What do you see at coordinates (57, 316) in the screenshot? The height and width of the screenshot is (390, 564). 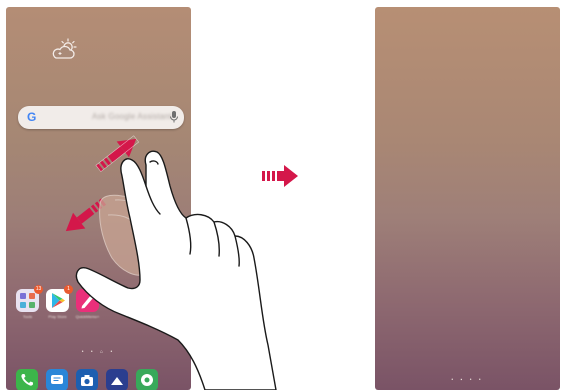 I see `app-label: Play Store` at bounding box center [57, 316].